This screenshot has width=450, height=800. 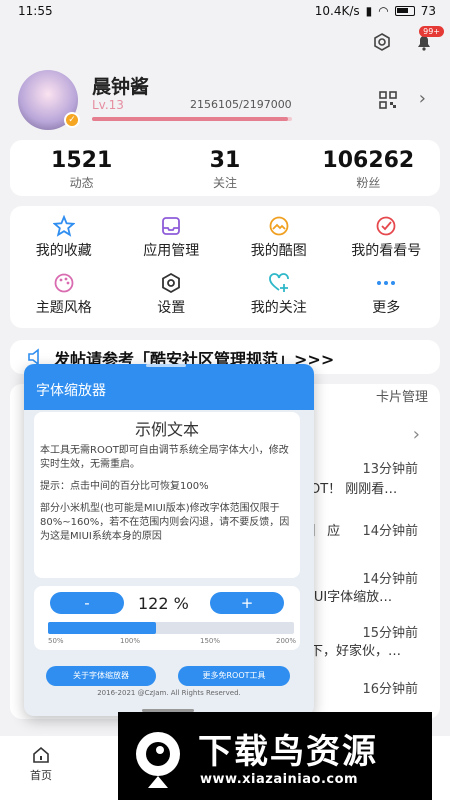 I want to click on menu-more: 更多, so click(x=387, y=299).